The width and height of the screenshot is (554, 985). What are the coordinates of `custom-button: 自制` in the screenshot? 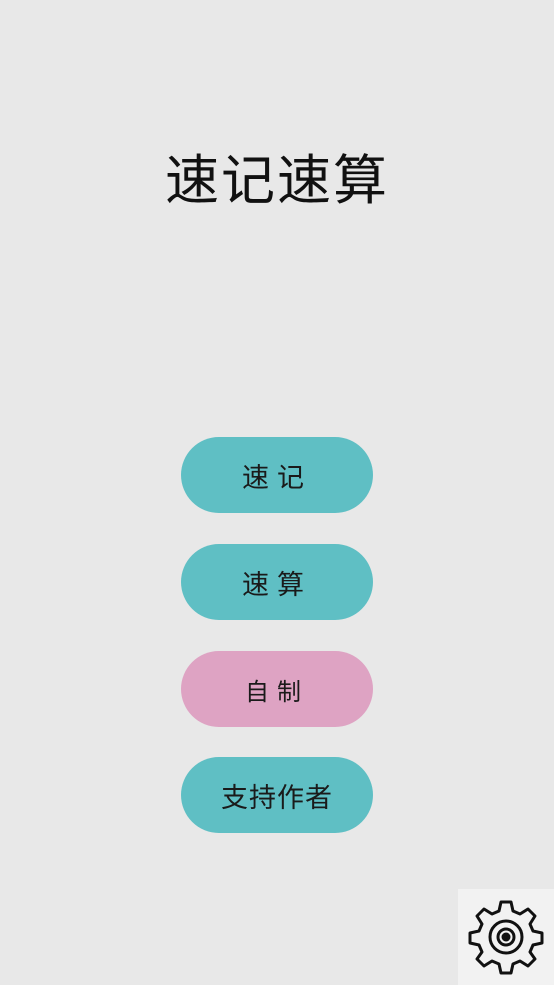 It's located at (277, 689).